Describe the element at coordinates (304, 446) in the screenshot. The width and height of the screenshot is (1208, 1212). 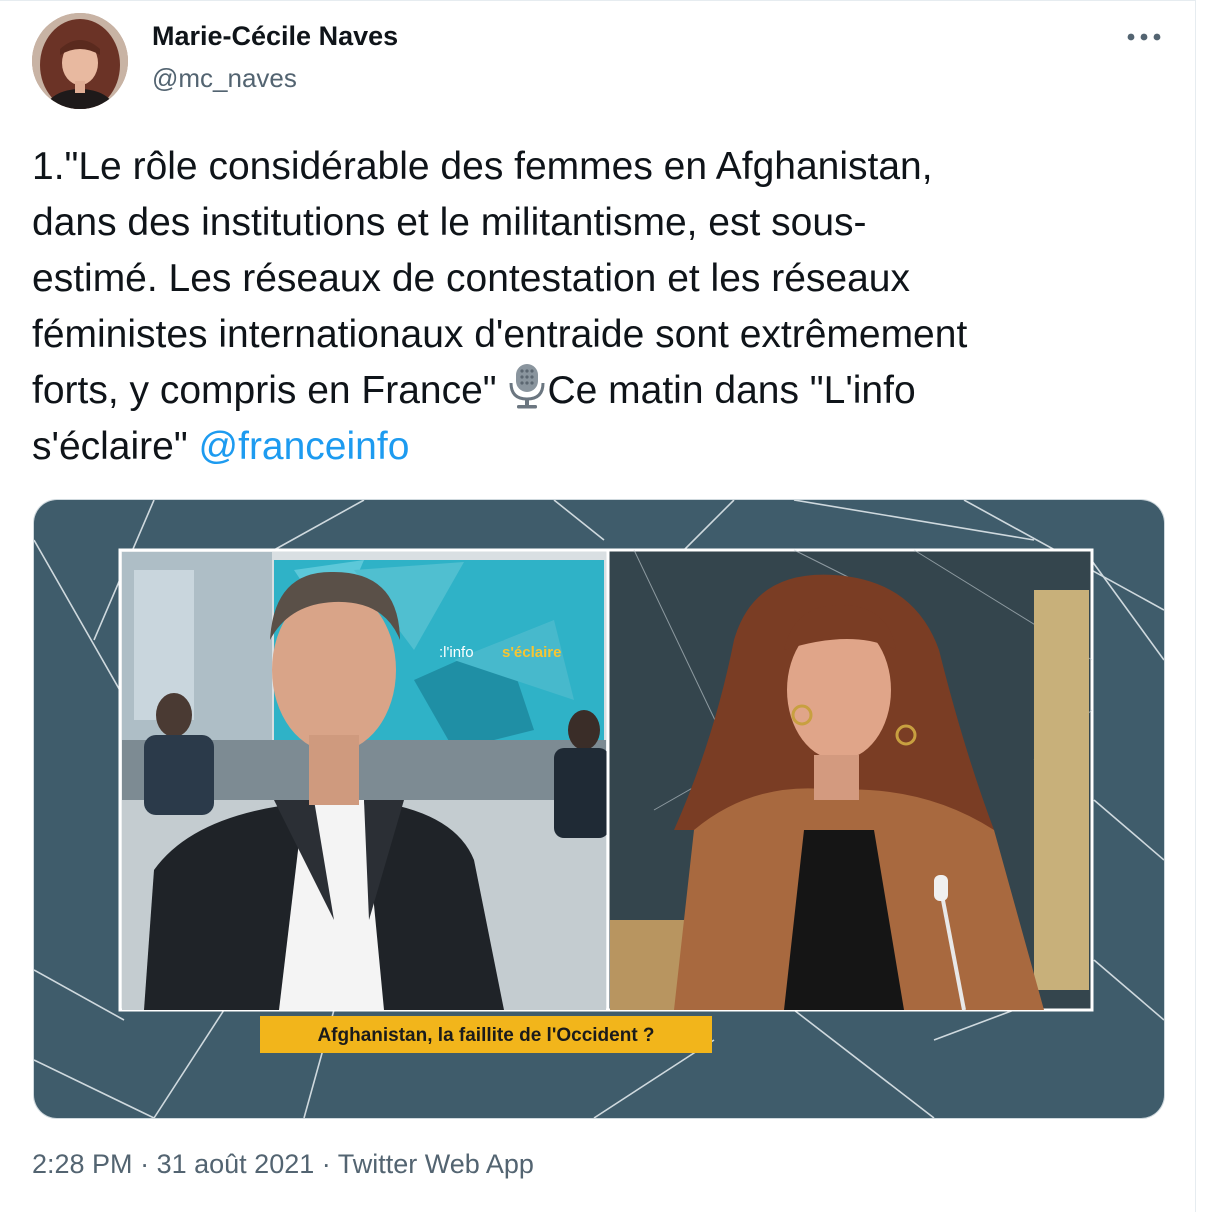
I see `mention-link: @franceinfo` at that location.